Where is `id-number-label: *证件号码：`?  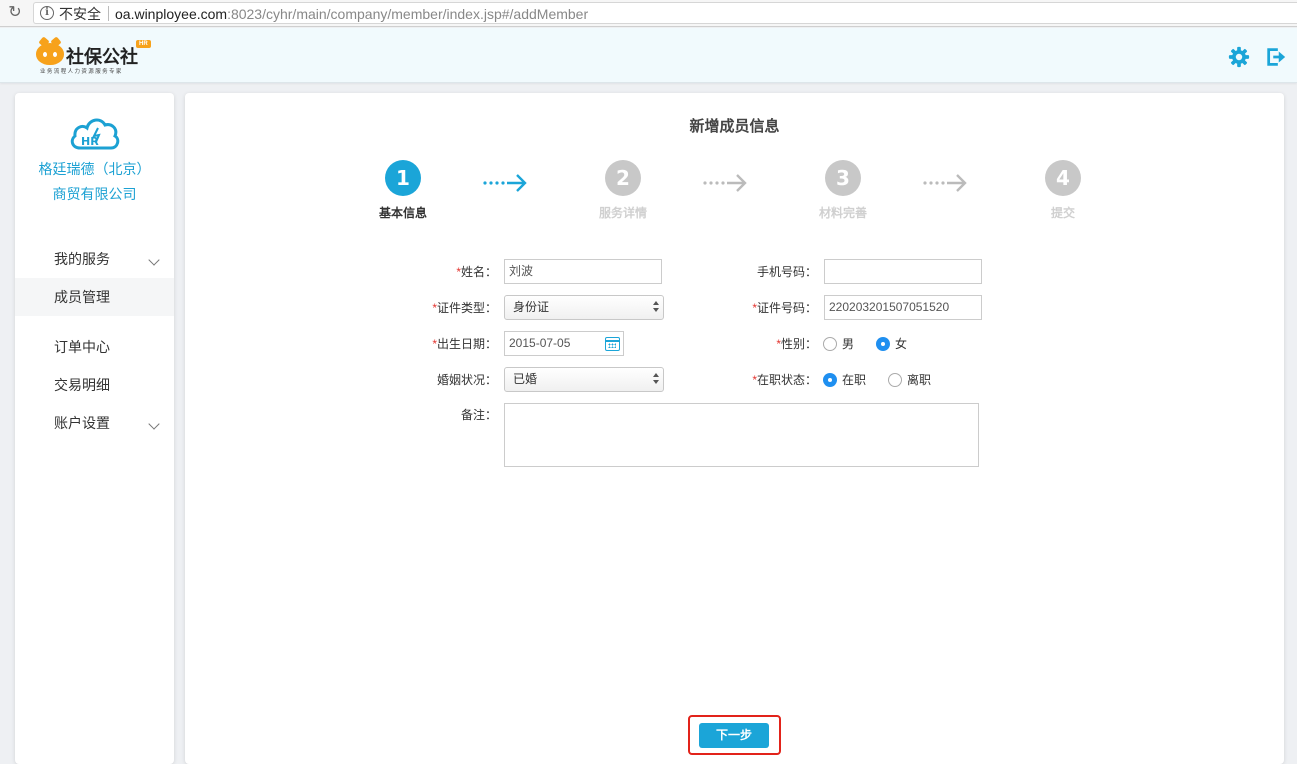 id-number-label: *证件号码： is located at coordinates (784, 308).